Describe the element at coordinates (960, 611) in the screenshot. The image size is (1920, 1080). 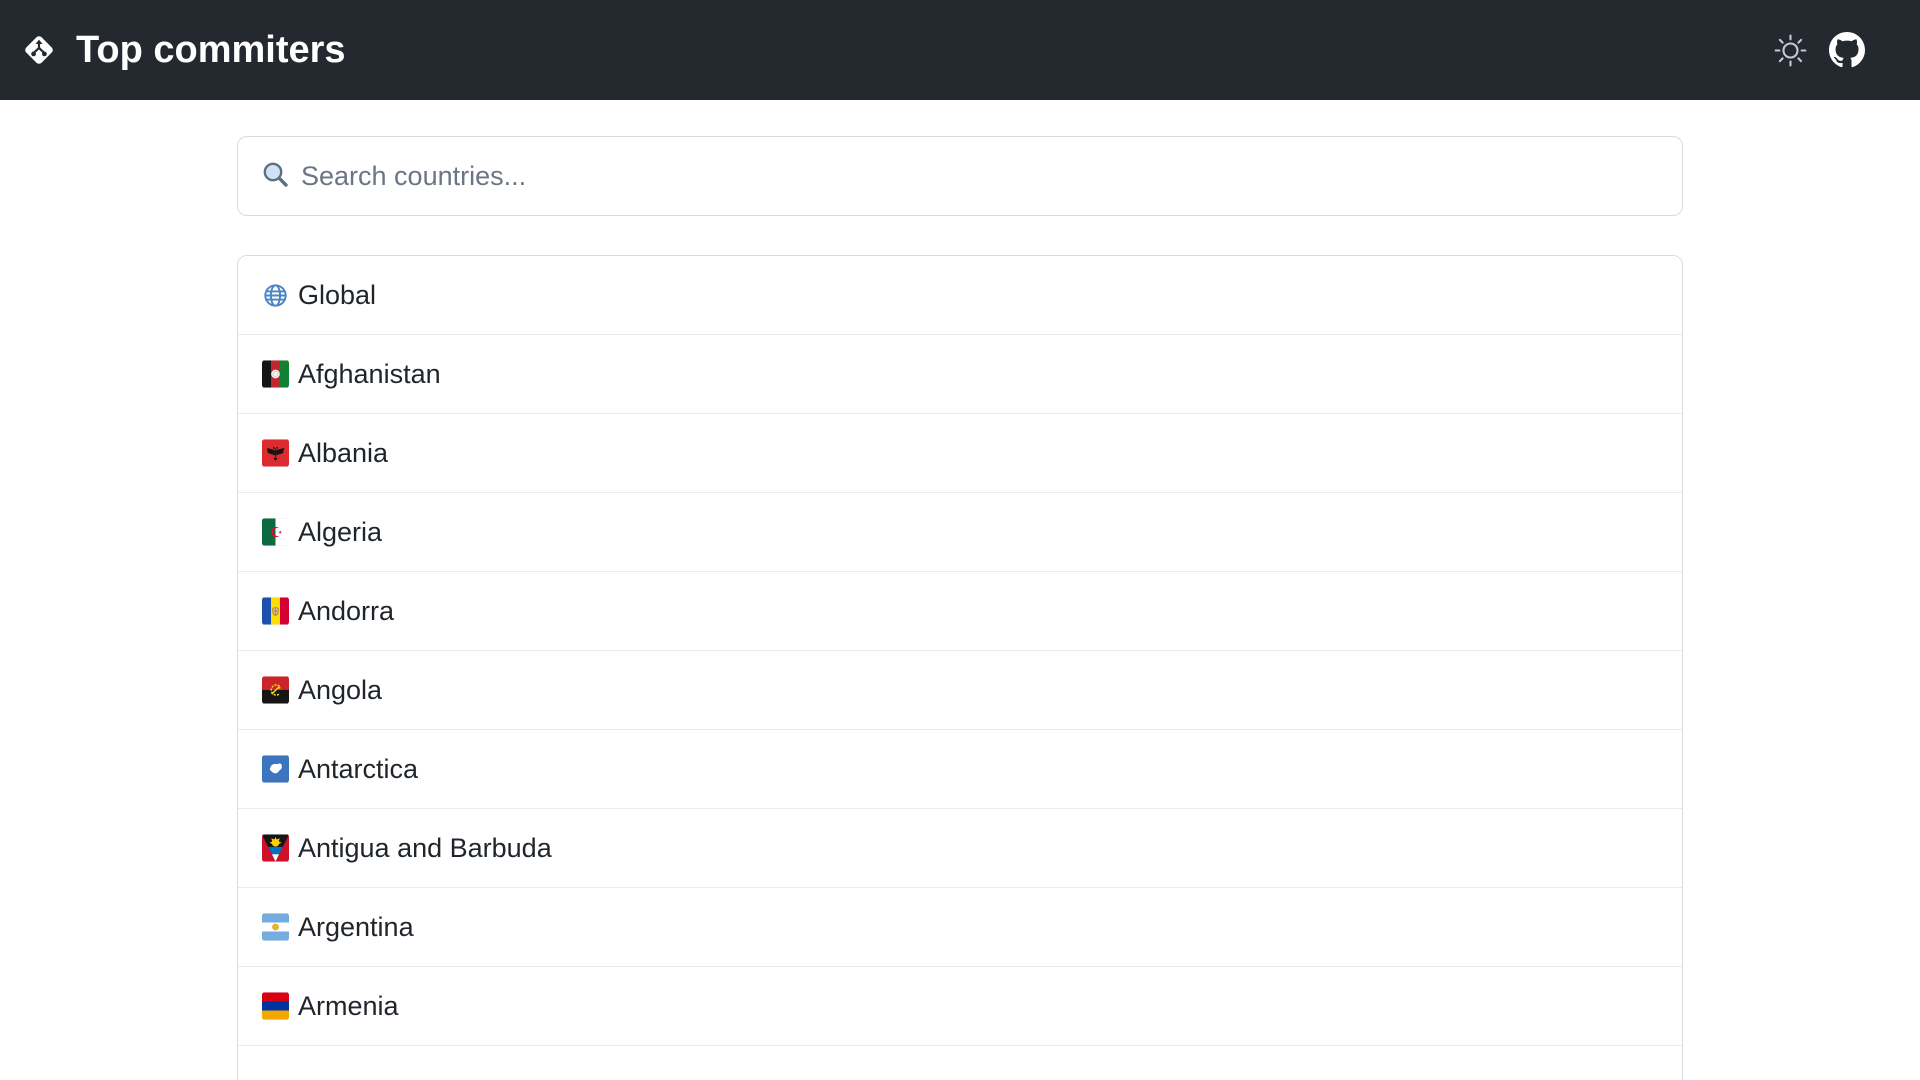
I see `list-item: Andorra` at that location.